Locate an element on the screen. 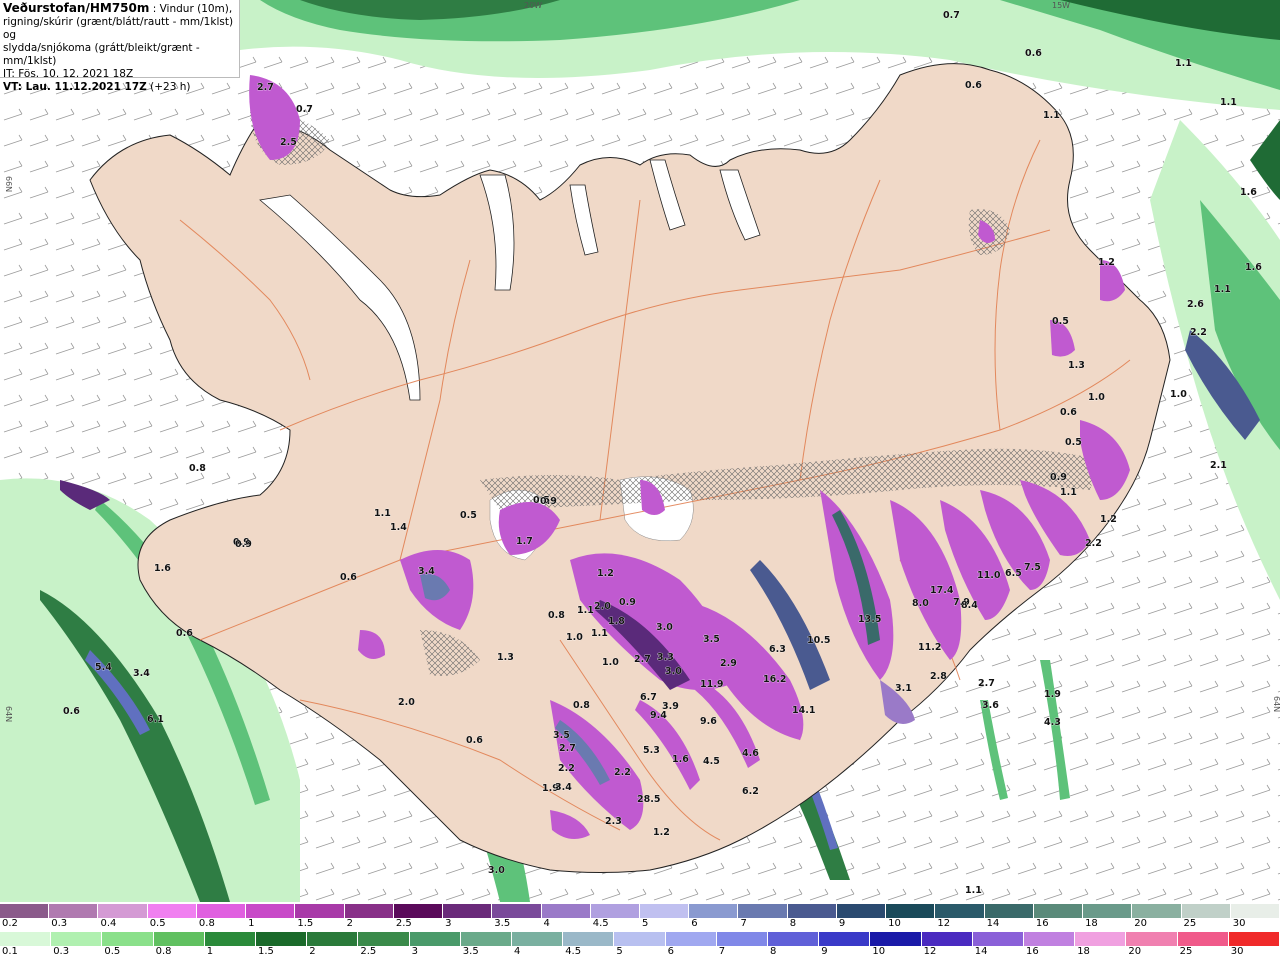  precip-value-label: 0.9 is located at coordinates (1058, 477).